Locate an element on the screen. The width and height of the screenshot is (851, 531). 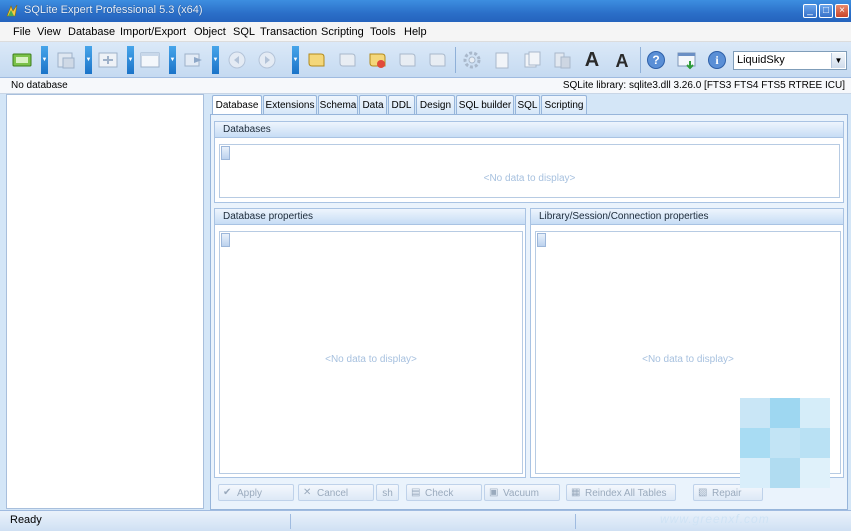
databases-panel-header: Databases is located at coordinates (529, 130).